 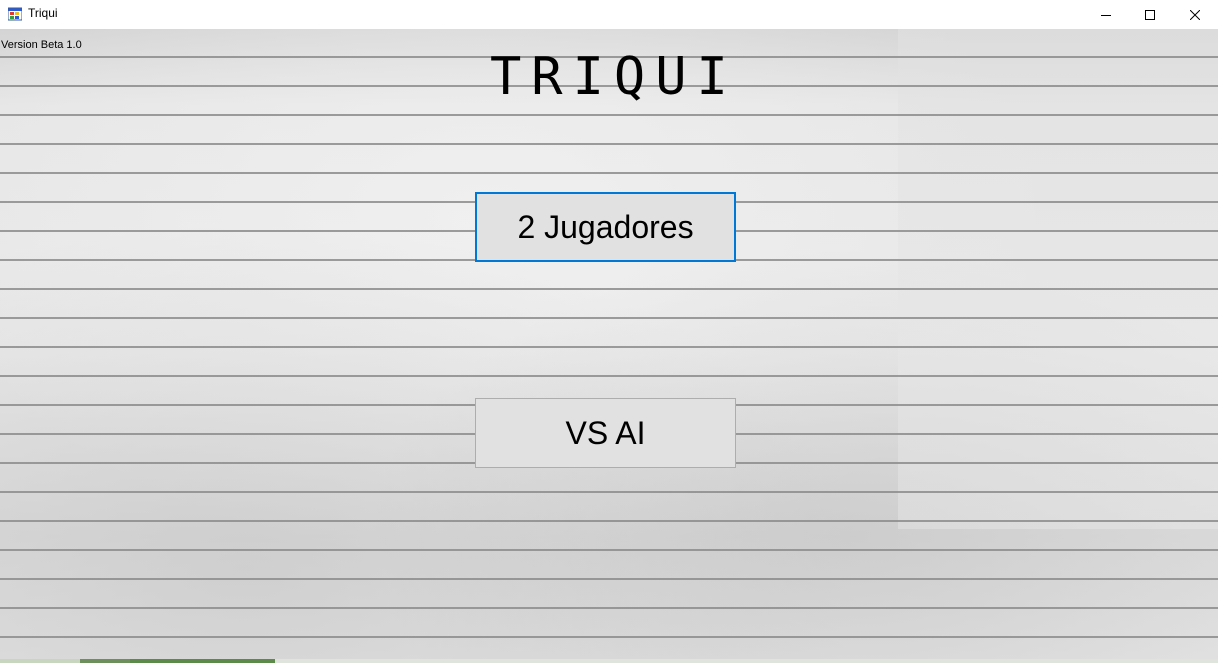 What do you see at coordinates (605, 433) in the screenshot?
I see `vs-ai-button: VS AI` at bounding box center [605, 433].